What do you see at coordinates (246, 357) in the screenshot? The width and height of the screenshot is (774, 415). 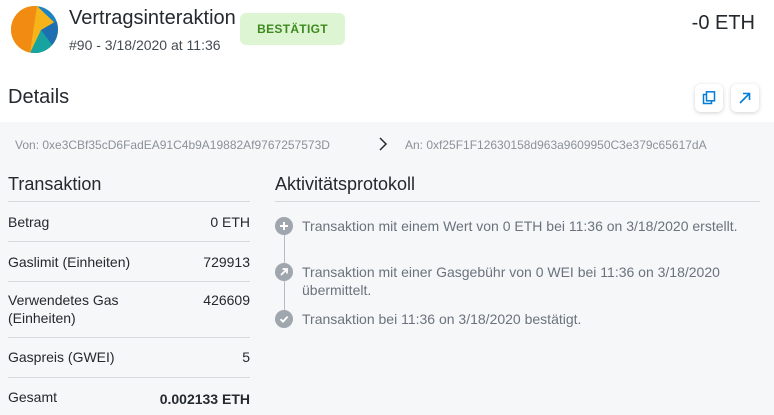 I see `row-value: 5` at bounding box center [246, 357].